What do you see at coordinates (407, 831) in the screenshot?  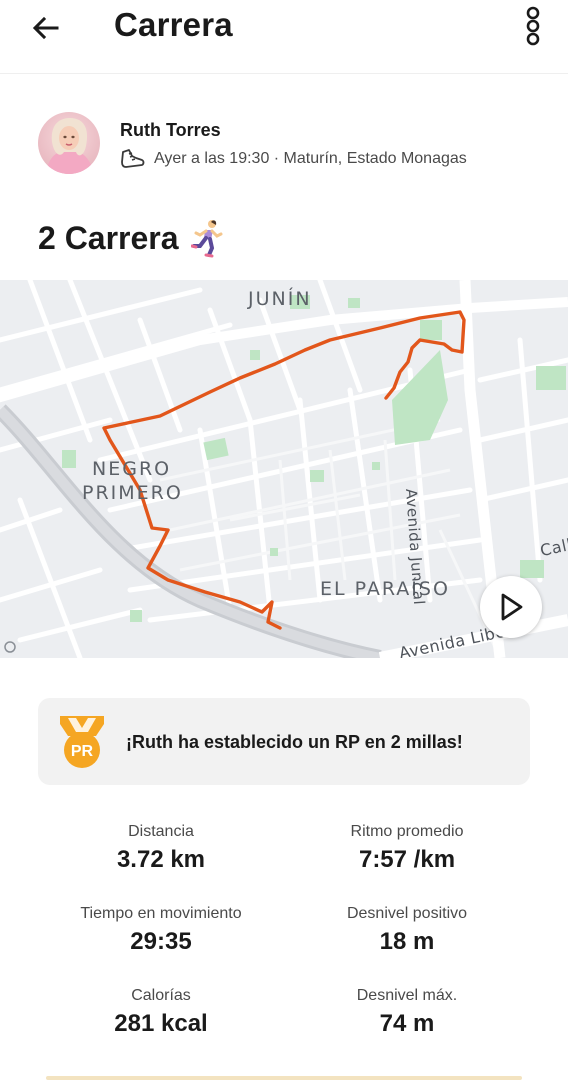 I see `stat-label: Ritmo promedio` at bounding box center [407, 831].